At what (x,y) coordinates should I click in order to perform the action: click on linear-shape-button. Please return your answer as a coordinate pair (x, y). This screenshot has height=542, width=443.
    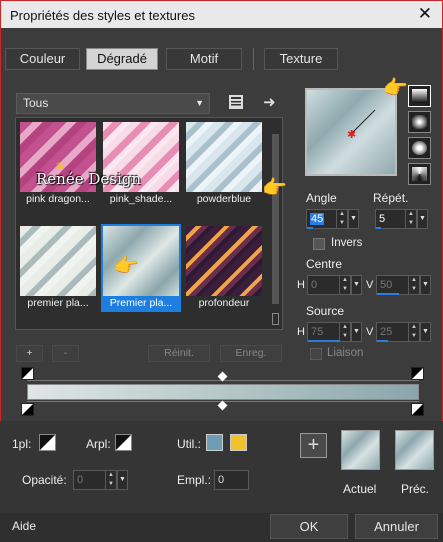
    Looking at the image, I should click on (419, 96).